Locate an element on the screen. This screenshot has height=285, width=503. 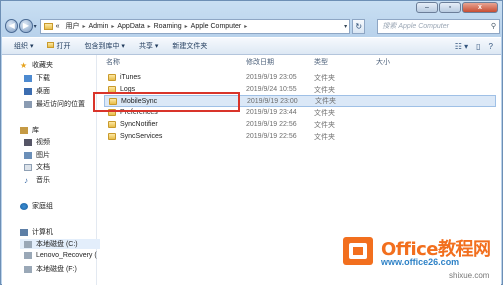
sidebar-item-pictures: 图片 is located at coordinates (37, 155).